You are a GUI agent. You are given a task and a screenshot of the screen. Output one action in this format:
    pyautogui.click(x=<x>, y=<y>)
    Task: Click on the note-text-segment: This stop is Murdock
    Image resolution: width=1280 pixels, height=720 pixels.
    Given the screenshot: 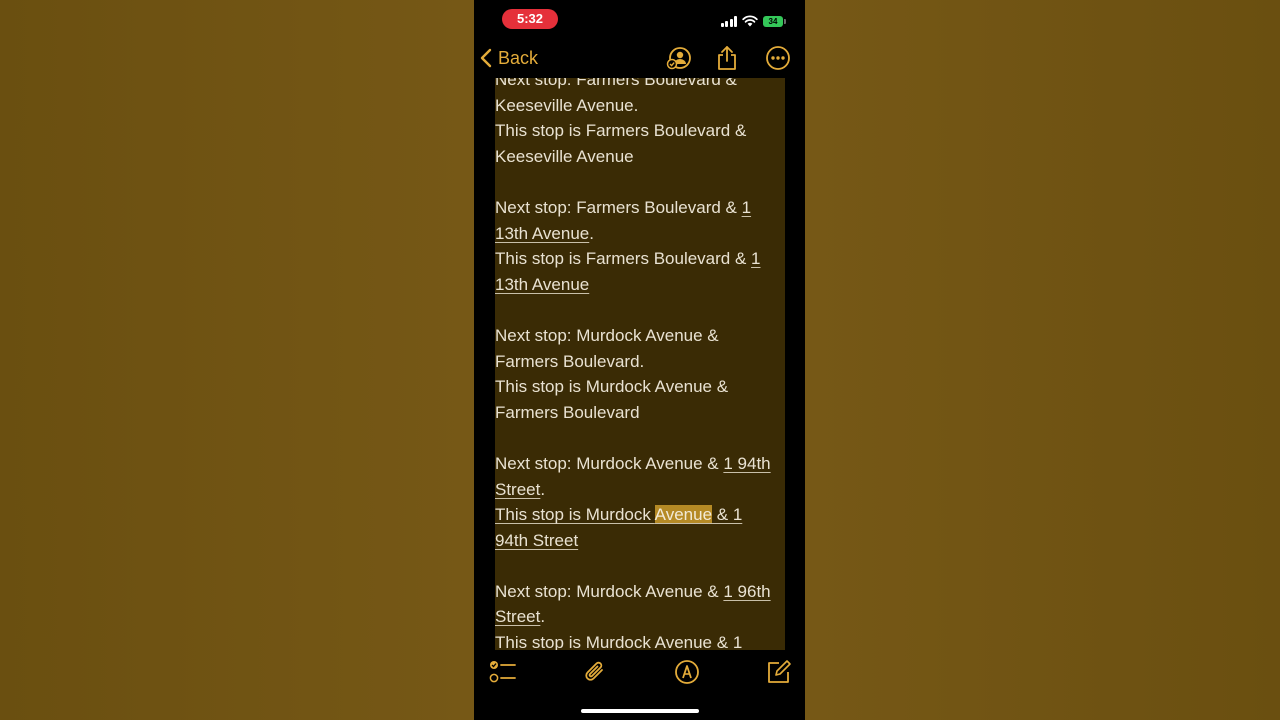 What is the action you would take?
    pyautogui.click(x=575, y=515)
    